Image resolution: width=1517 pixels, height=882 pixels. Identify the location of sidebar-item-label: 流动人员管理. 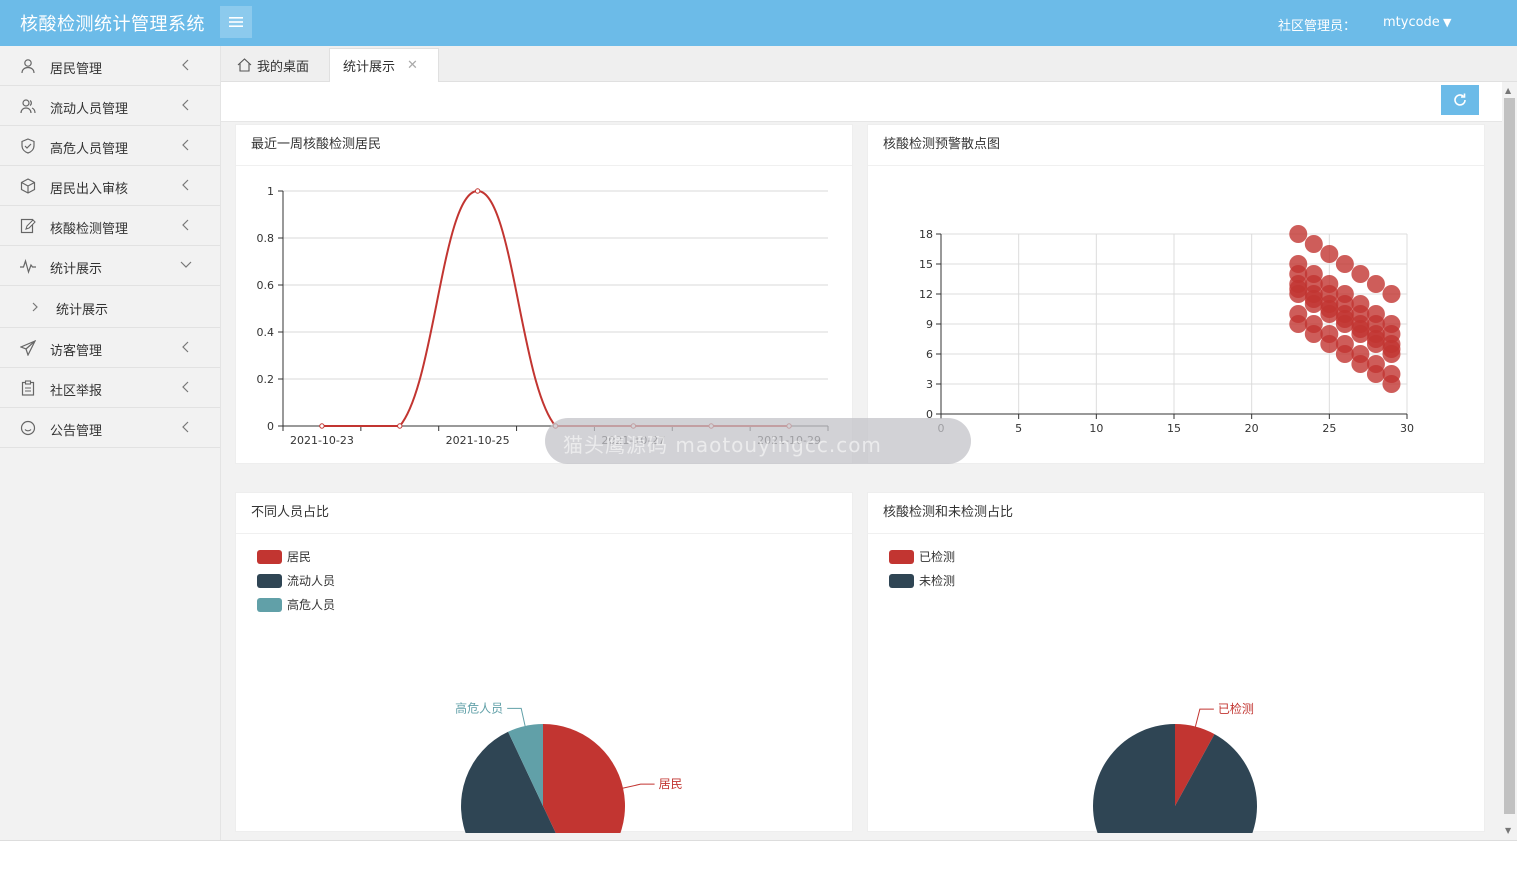
(89, 109).